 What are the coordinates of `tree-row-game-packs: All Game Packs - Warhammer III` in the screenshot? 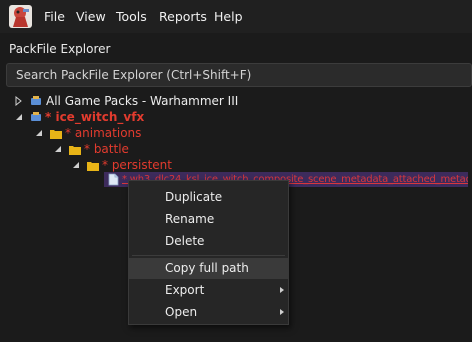 It's located at (126, 101).